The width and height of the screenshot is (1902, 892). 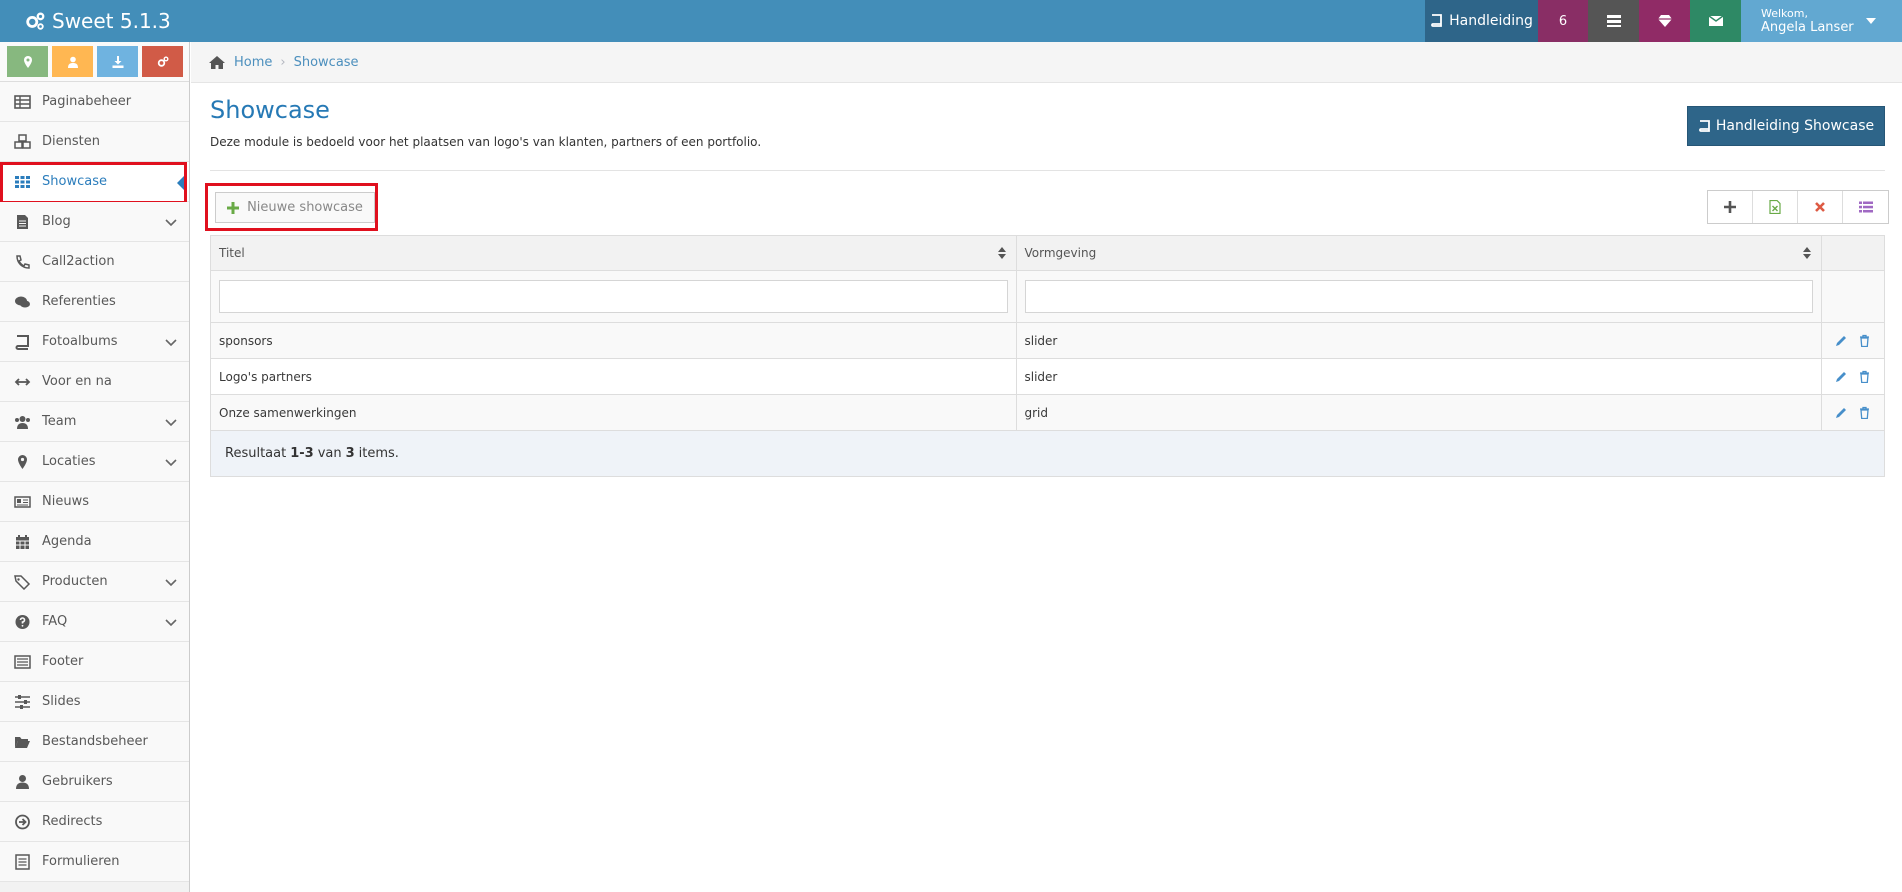 I want to click on new-showcase-button: Nieuwe showcase, so click(x=295, y=207).